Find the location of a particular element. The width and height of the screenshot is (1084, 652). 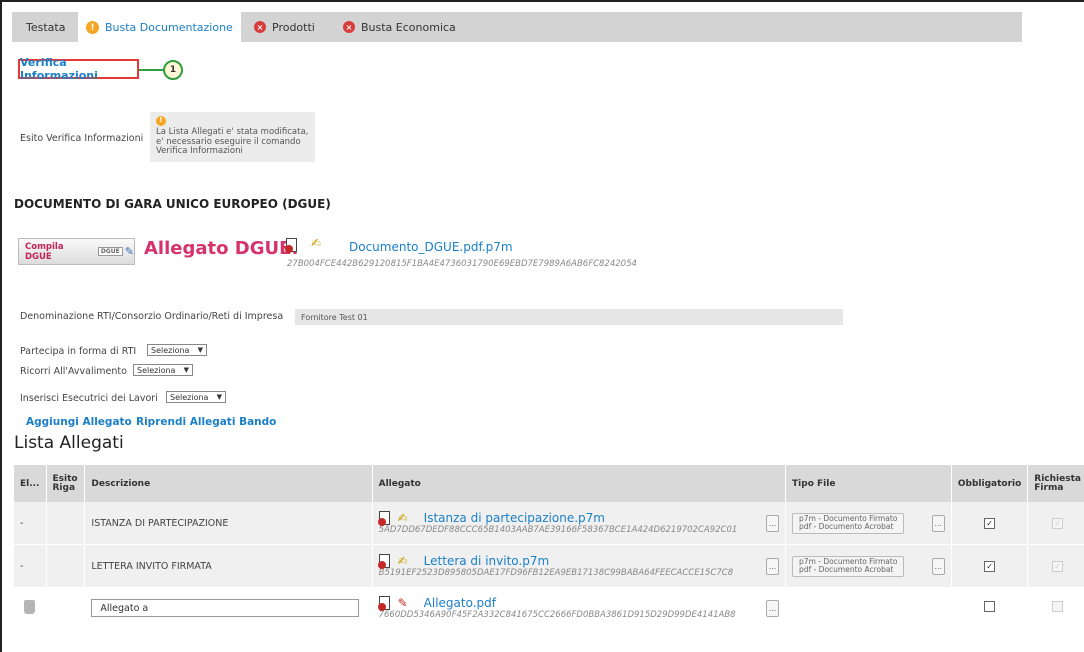

dgue-doc-icon: DGUE is located at coordinates (110, 251).